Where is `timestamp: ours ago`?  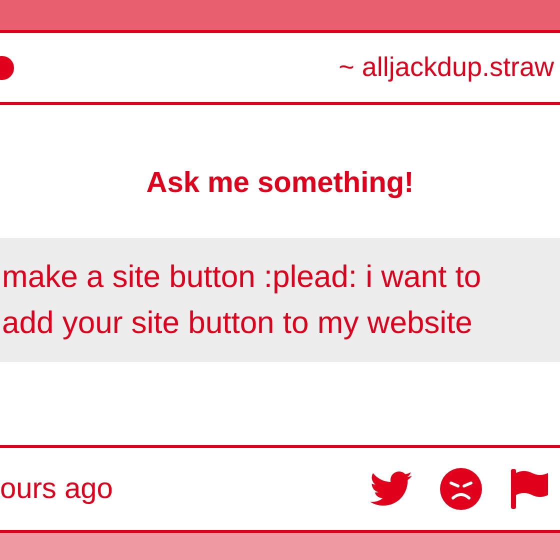 timestamp: ours ago is located at coordinates (56, 489).